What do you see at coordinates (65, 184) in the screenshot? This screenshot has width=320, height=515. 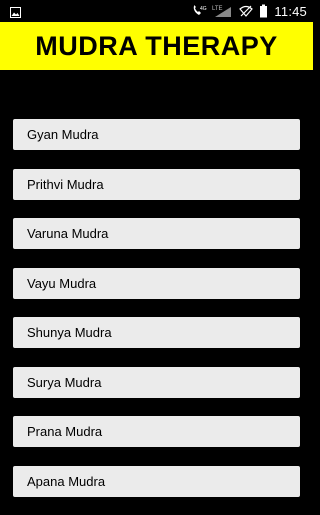 I see `list-item-label: Prithvi Mudra` at bounding box center [65, 184].